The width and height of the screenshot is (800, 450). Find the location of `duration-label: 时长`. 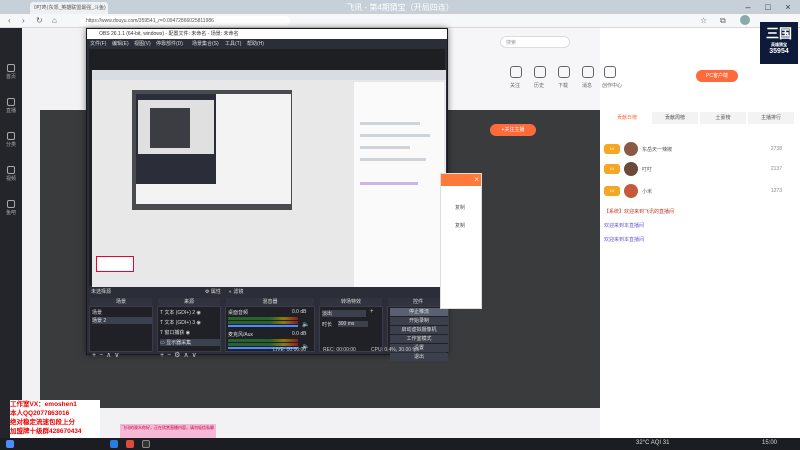

duration-label: 时长 is located at coordinates (327, 325).